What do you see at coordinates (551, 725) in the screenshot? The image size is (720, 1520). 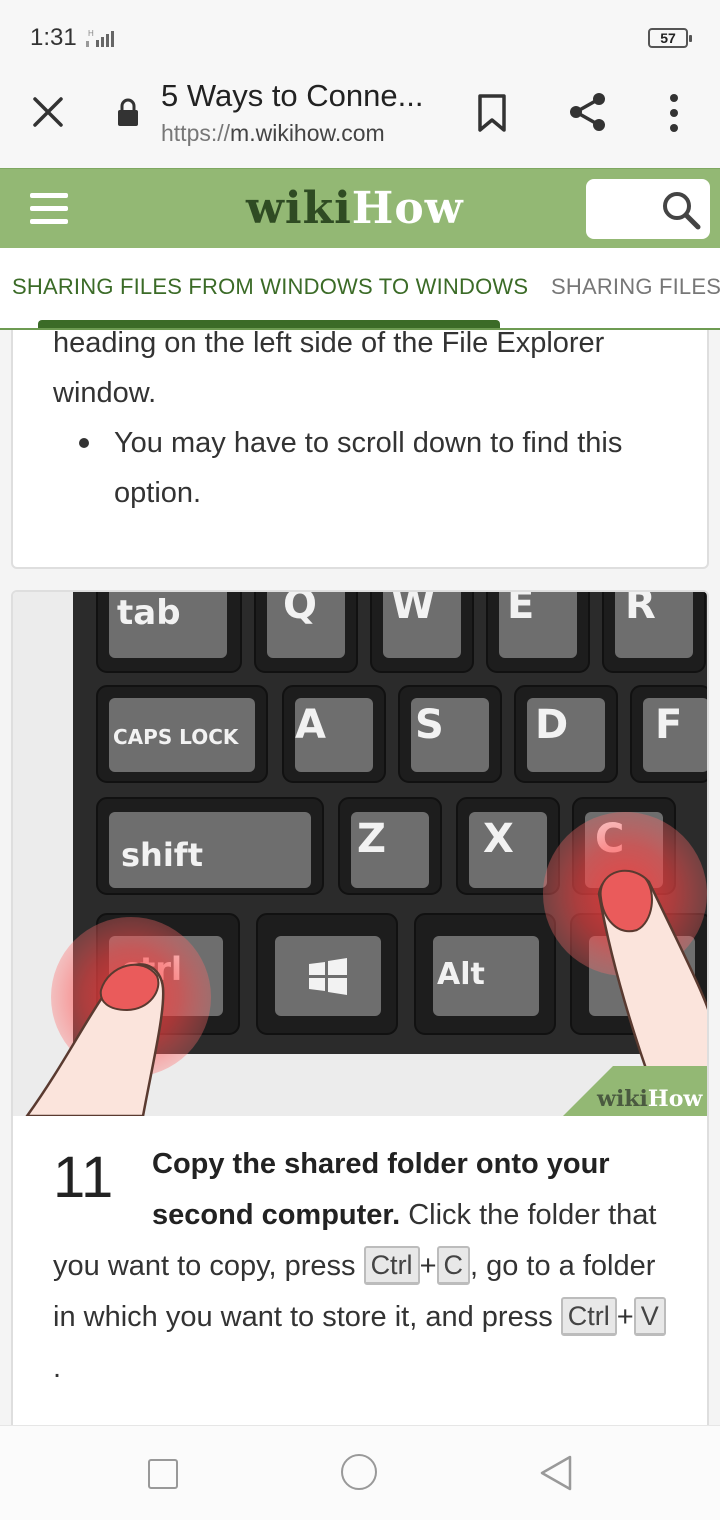 I see `key-label: D` at bounding box center [551, 725].